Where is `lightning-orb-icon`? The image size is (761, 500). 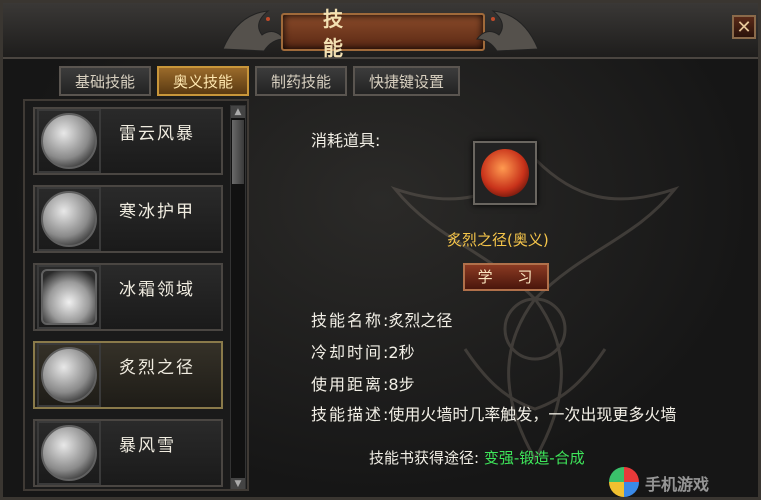
lightning-orb-icon is located at coordinates (69, 141).